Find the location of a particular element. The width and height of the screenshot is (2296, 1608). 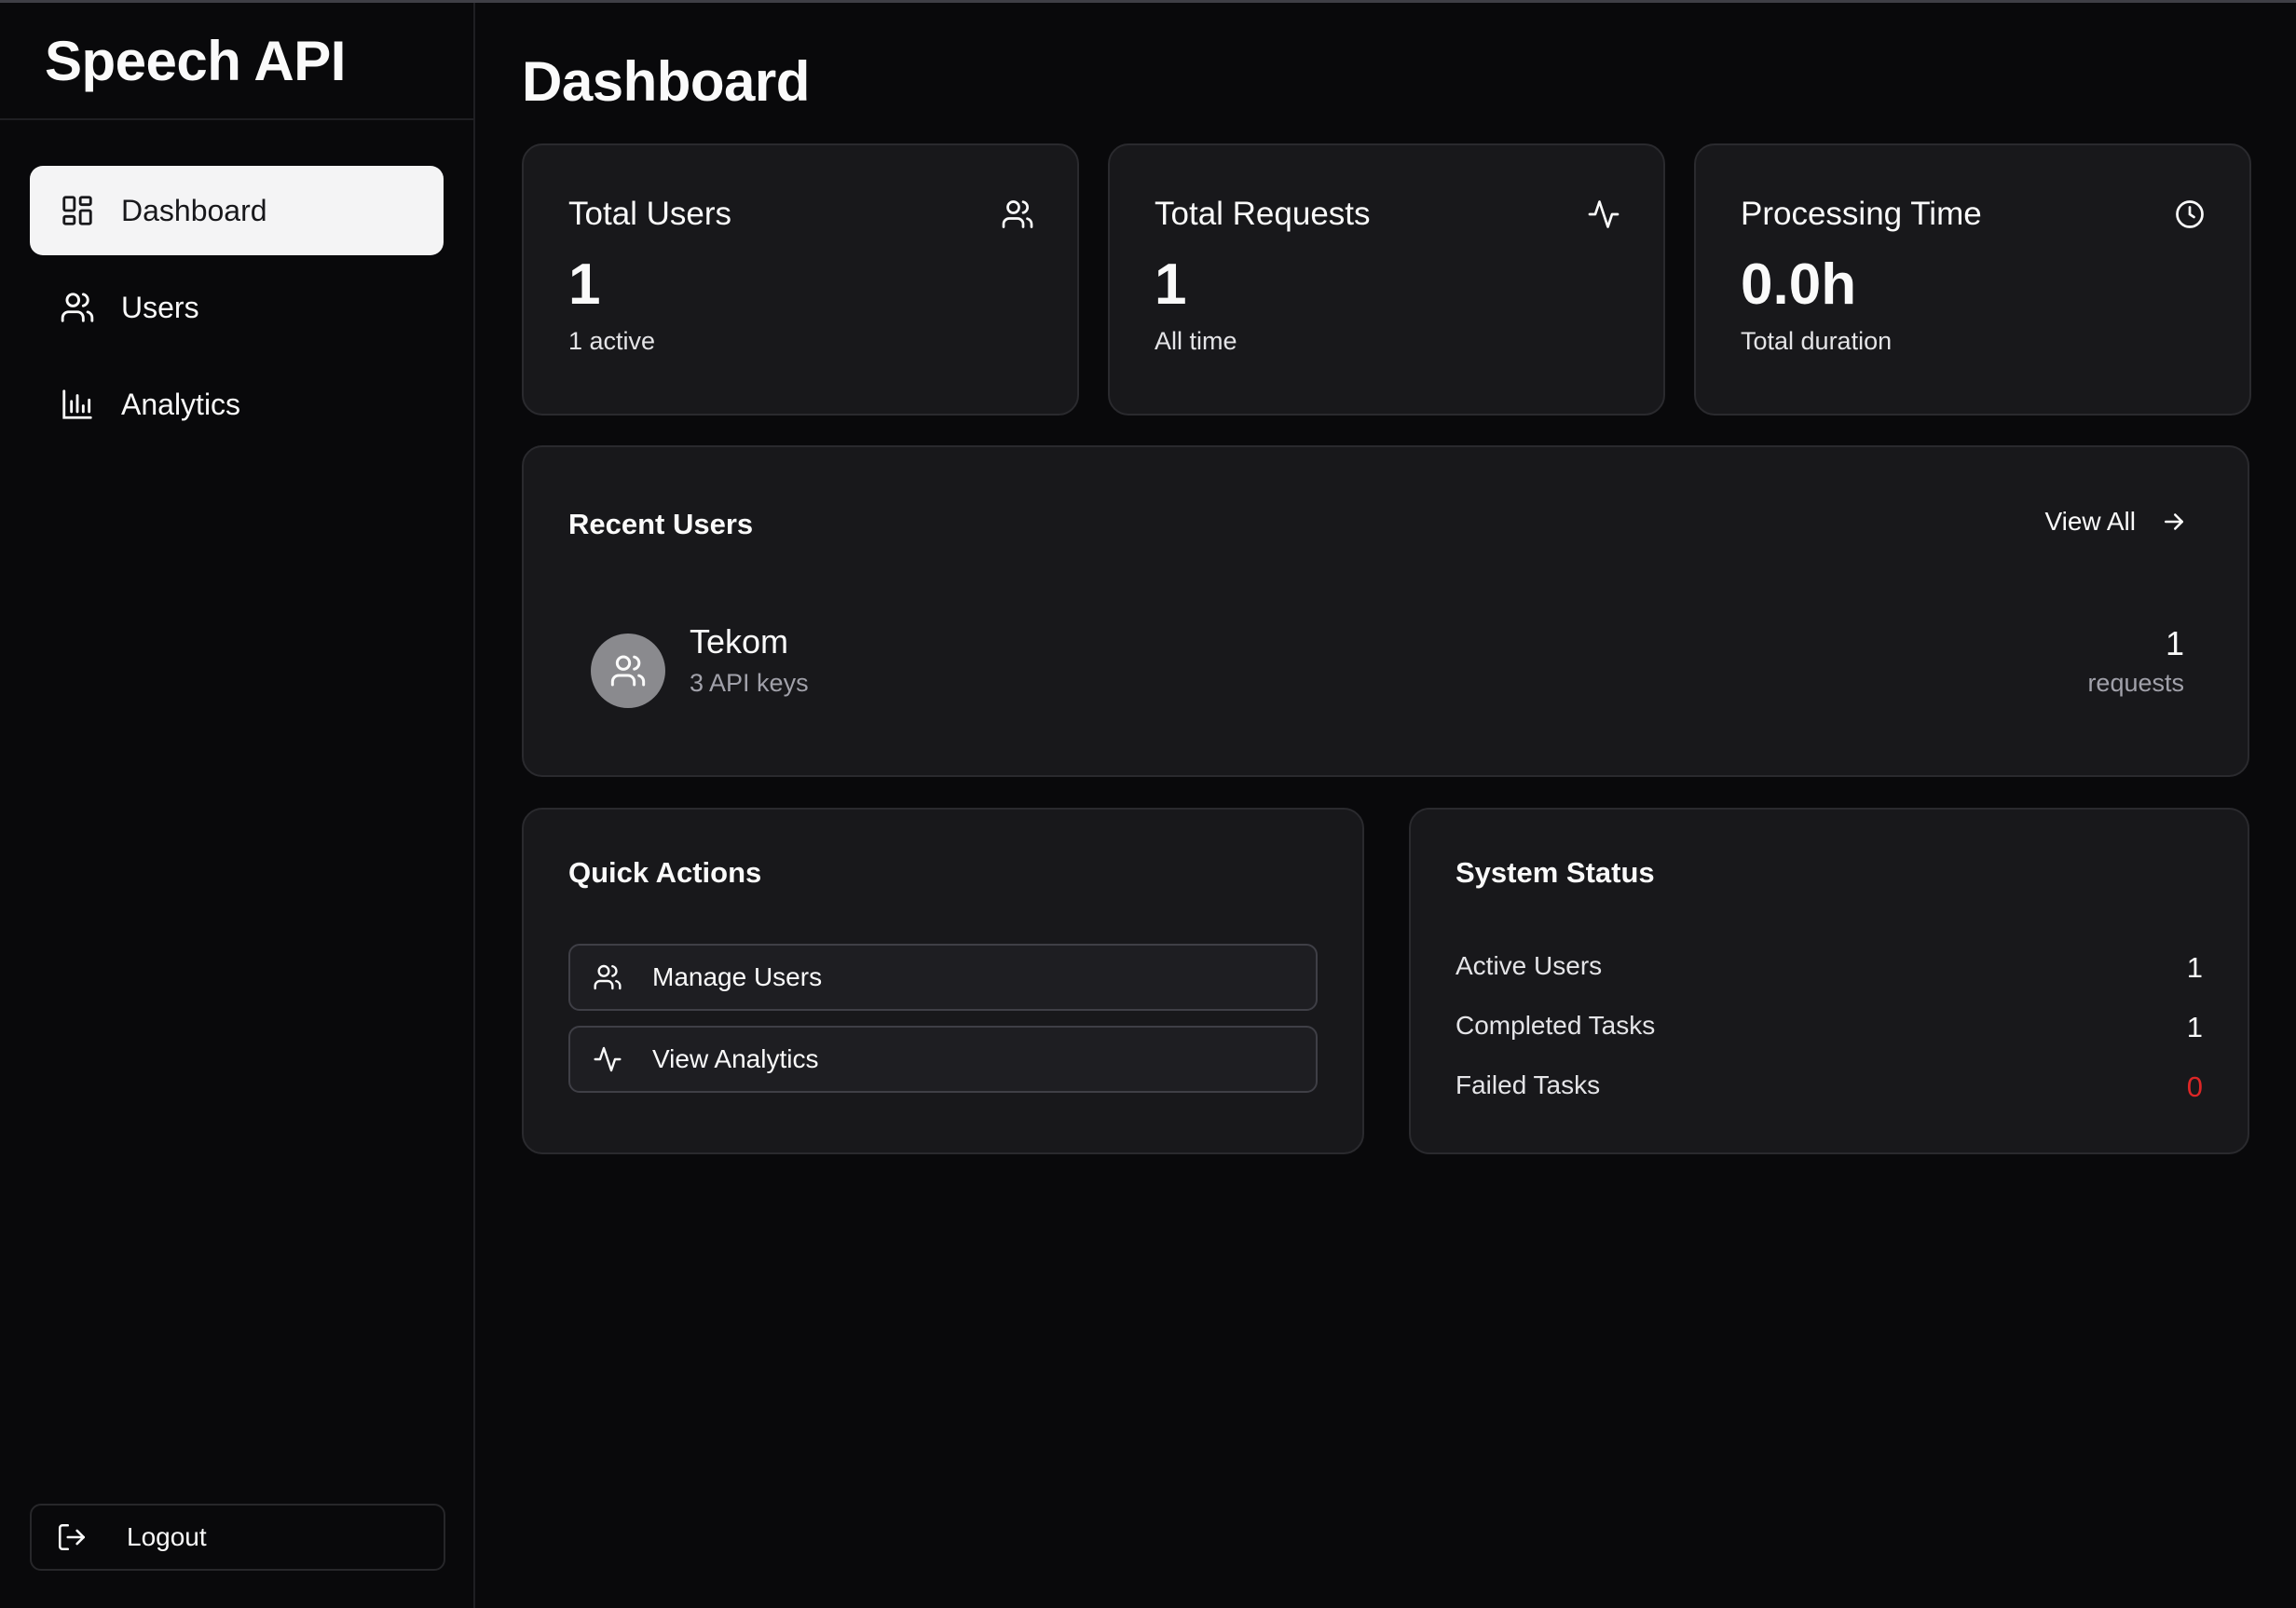

sidebar-item-analytics: Analytics is located at coordinates (237, 404).